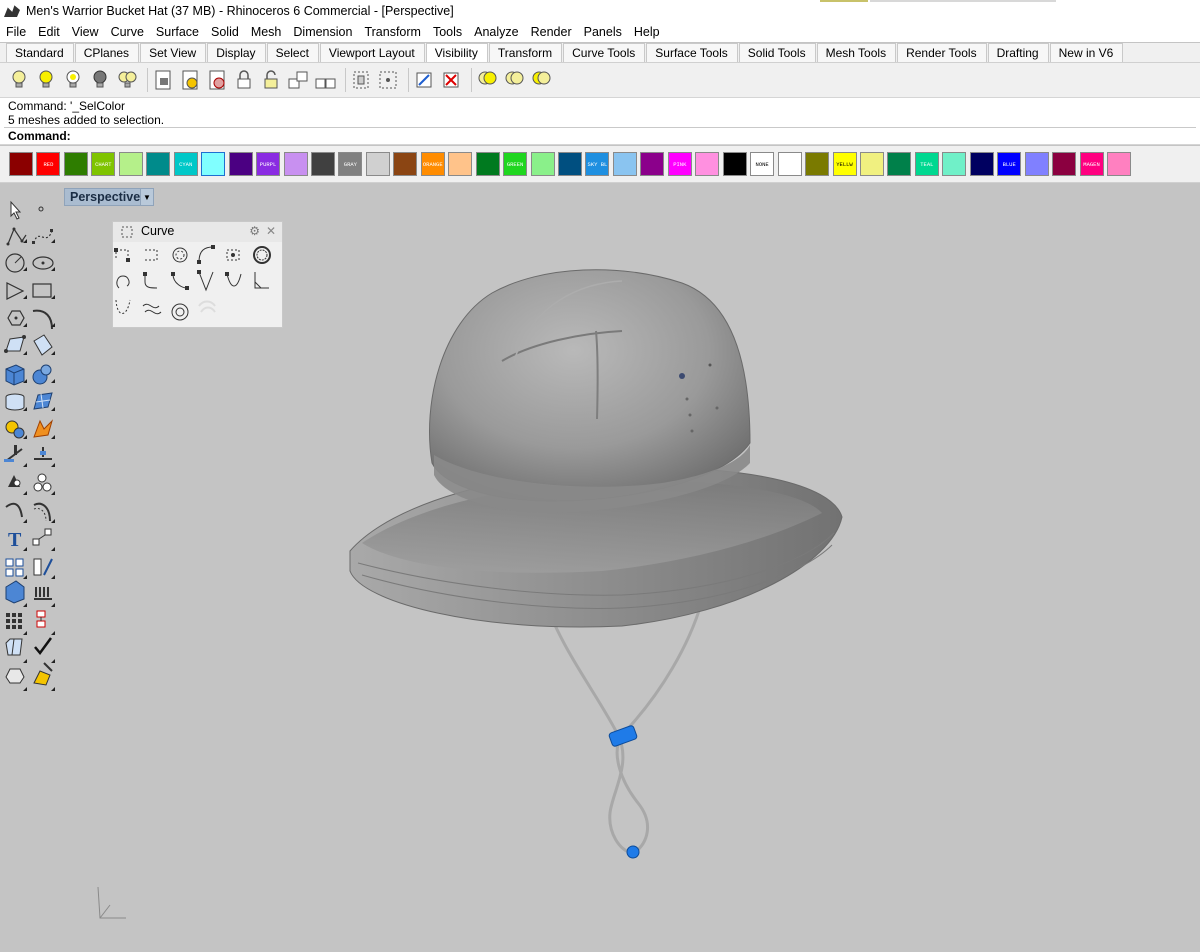 The height and width of the screenshot is (952, 1200). I want to click on fillet-curve-icon, so click(150, 280).